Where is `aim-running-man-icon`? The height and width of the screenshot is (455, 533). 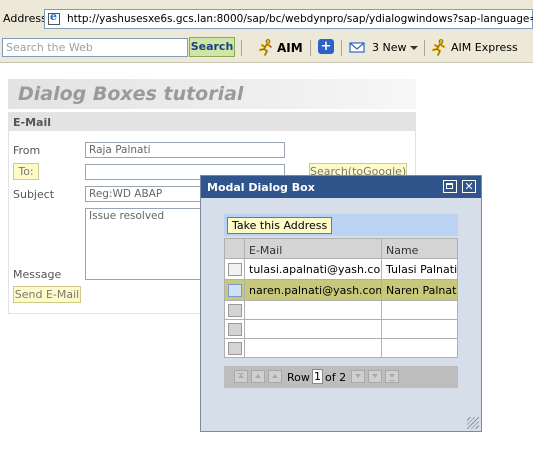
aim-running-man-icon is located at coordinates (266, 47).